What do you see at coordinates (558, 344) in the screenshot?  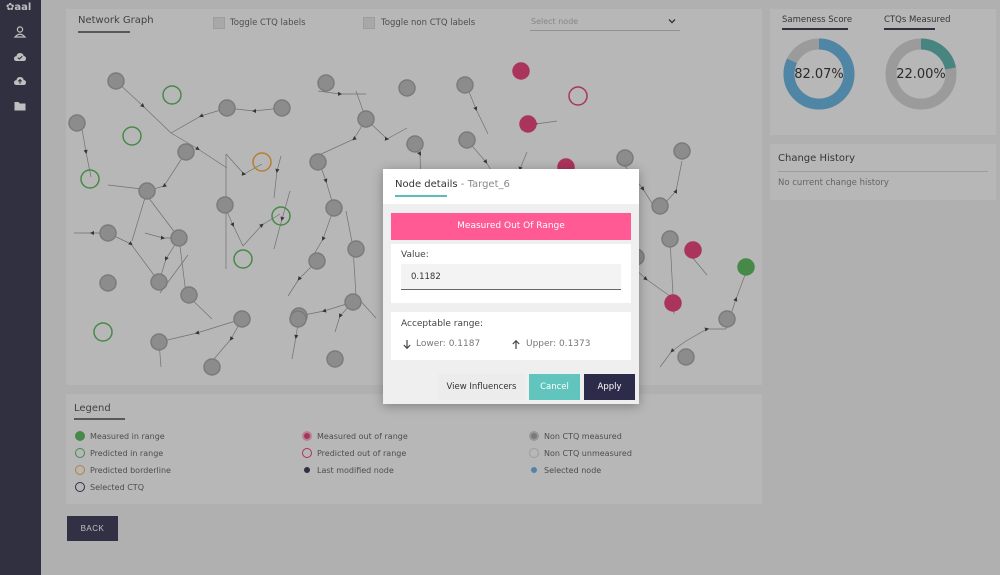 I see `upper-bound: Upper: 0.1373` at bounding box center [558, 344].